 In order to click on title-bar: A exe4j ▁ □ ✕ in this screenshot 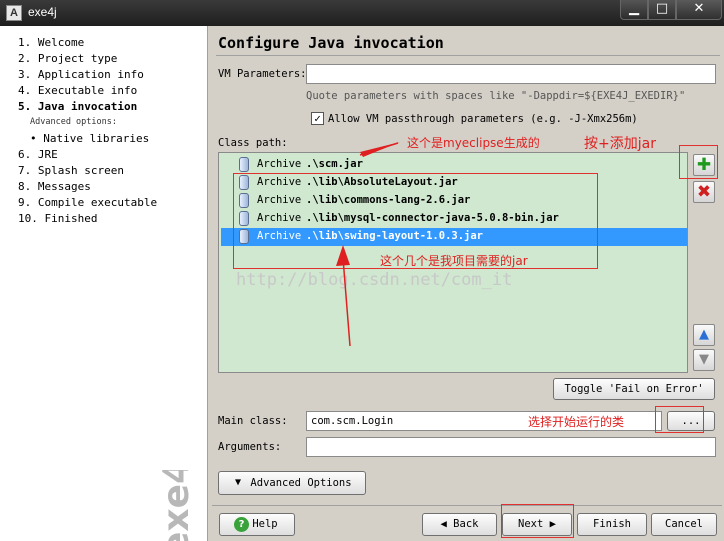, I will do `click(362, 13)`.